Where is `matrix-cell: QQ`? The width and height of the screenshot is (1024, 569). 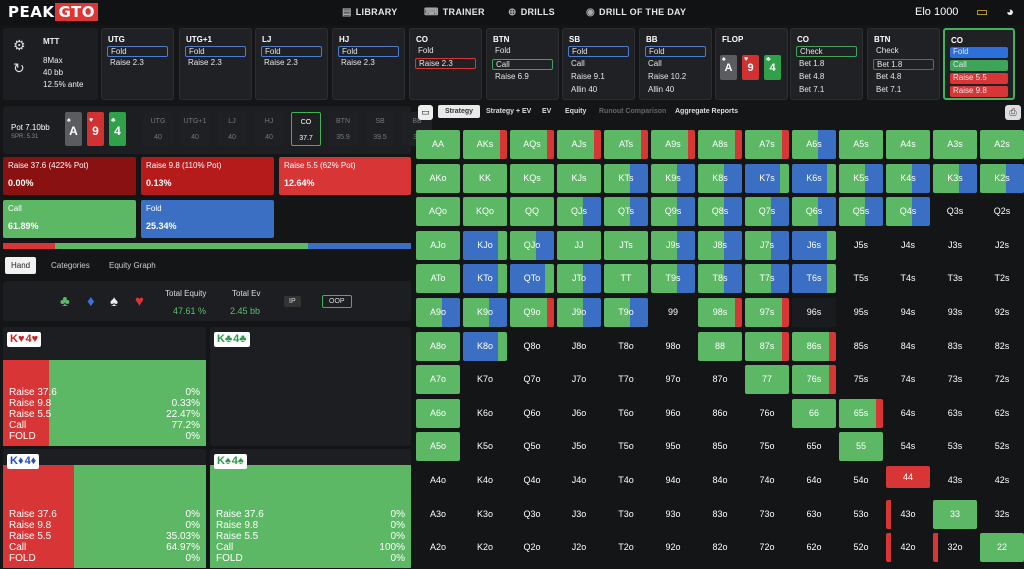 matrix-cell: QQ is located at coordinates (532, 212).